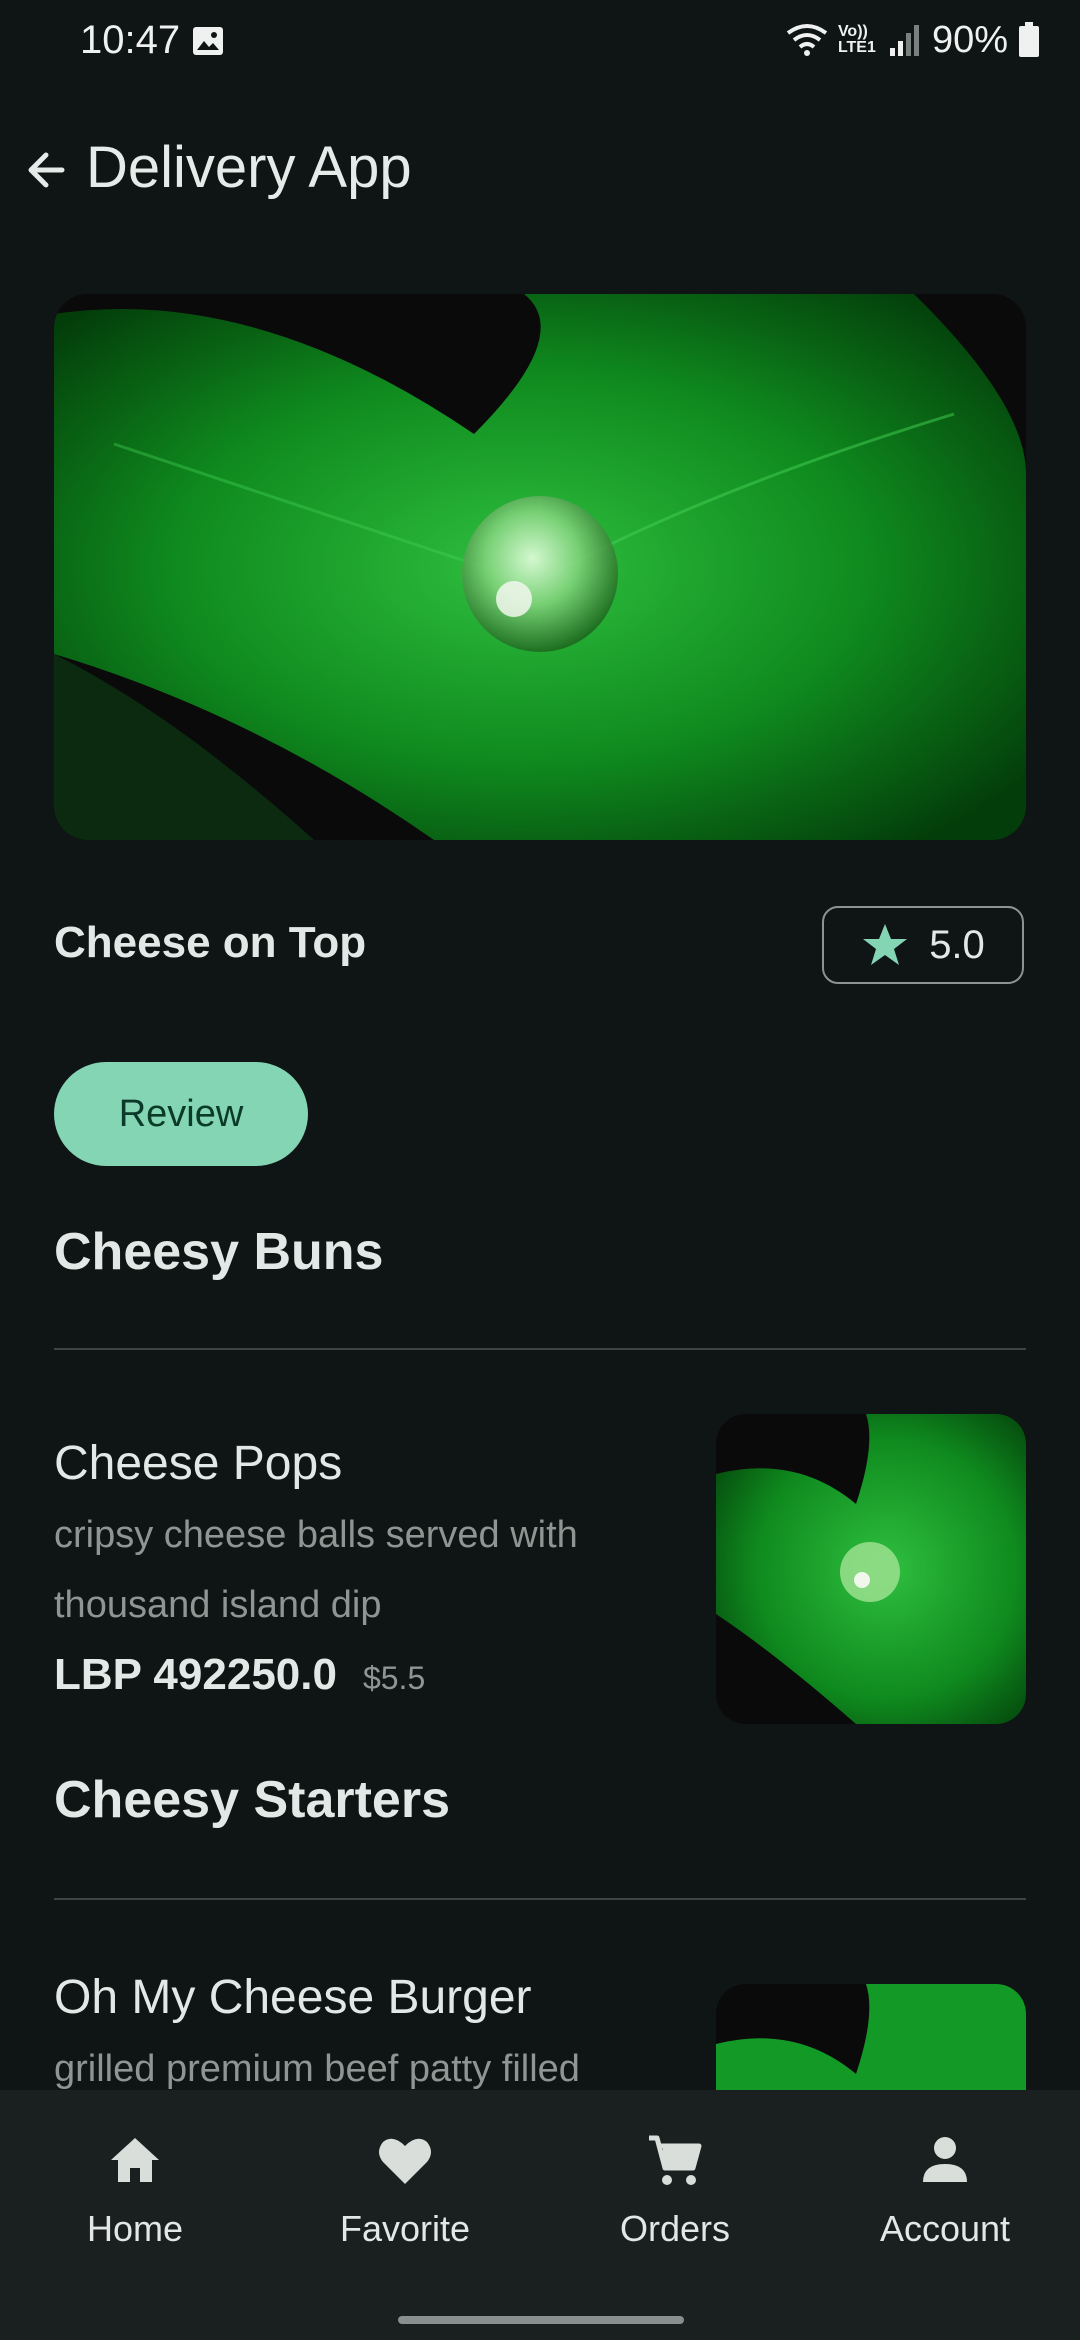 Image resolution: width=1080 pixels, height=2340 pixels. What do you see at coordinates (885, 944) in the screenshot?
I see `star-icon` at bounding box center [885, 944].